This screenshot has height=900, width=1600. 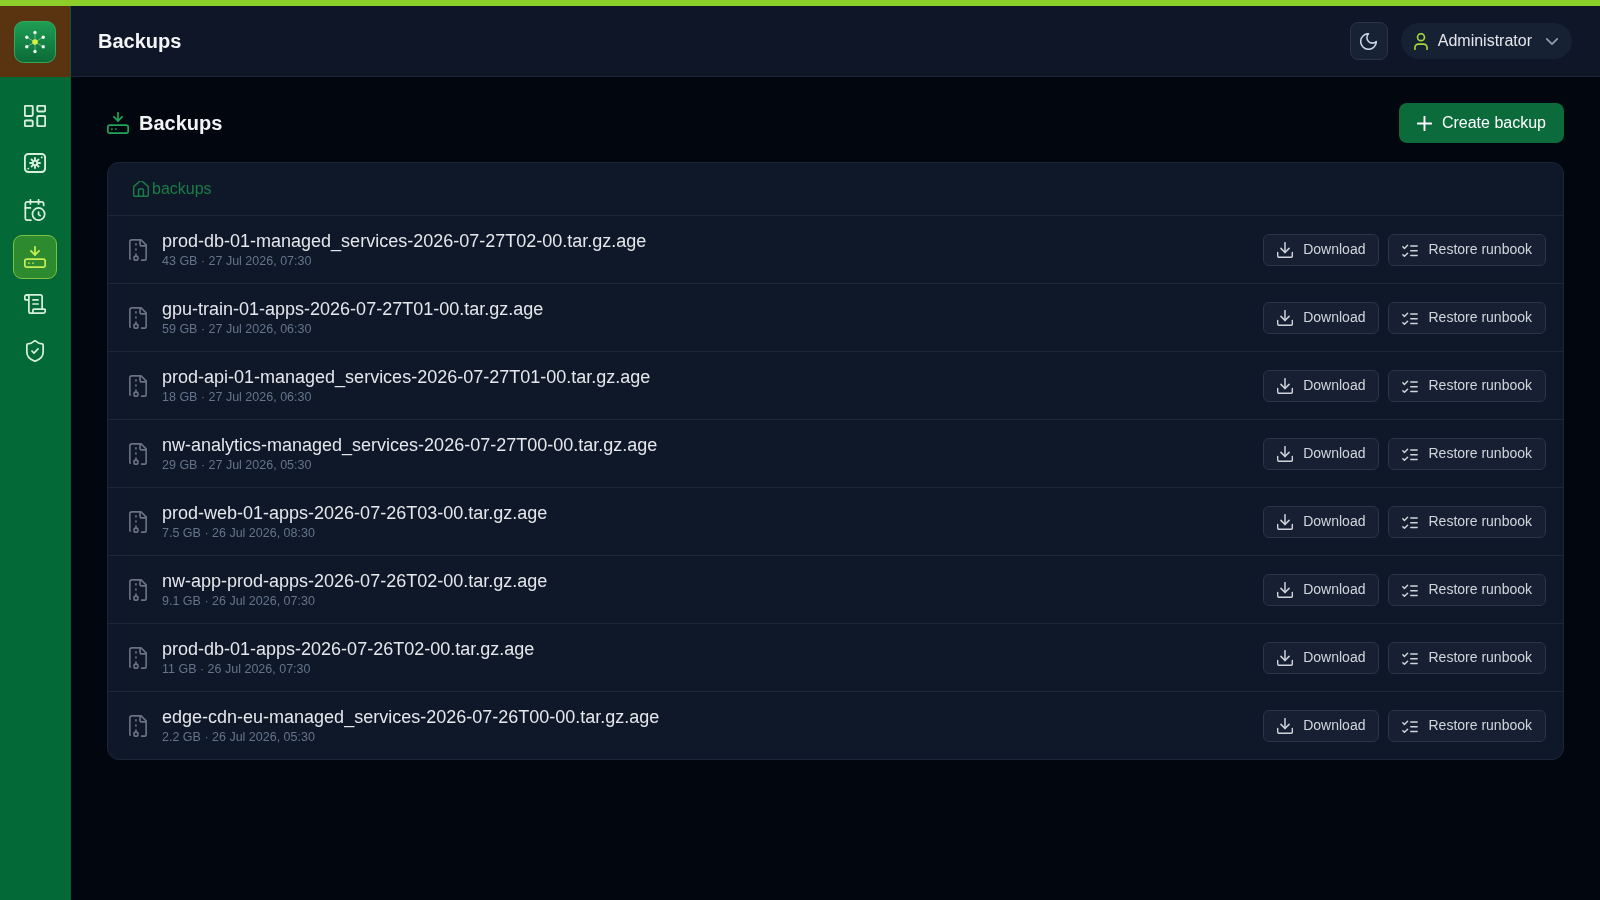 What do you see at coordinates (411, 717) in the screenshot?
I see `file-name: edge-cdn-eu-managed_services-2026-07-26T00-00.tar.gz.age` at bounding box center [411, 717].